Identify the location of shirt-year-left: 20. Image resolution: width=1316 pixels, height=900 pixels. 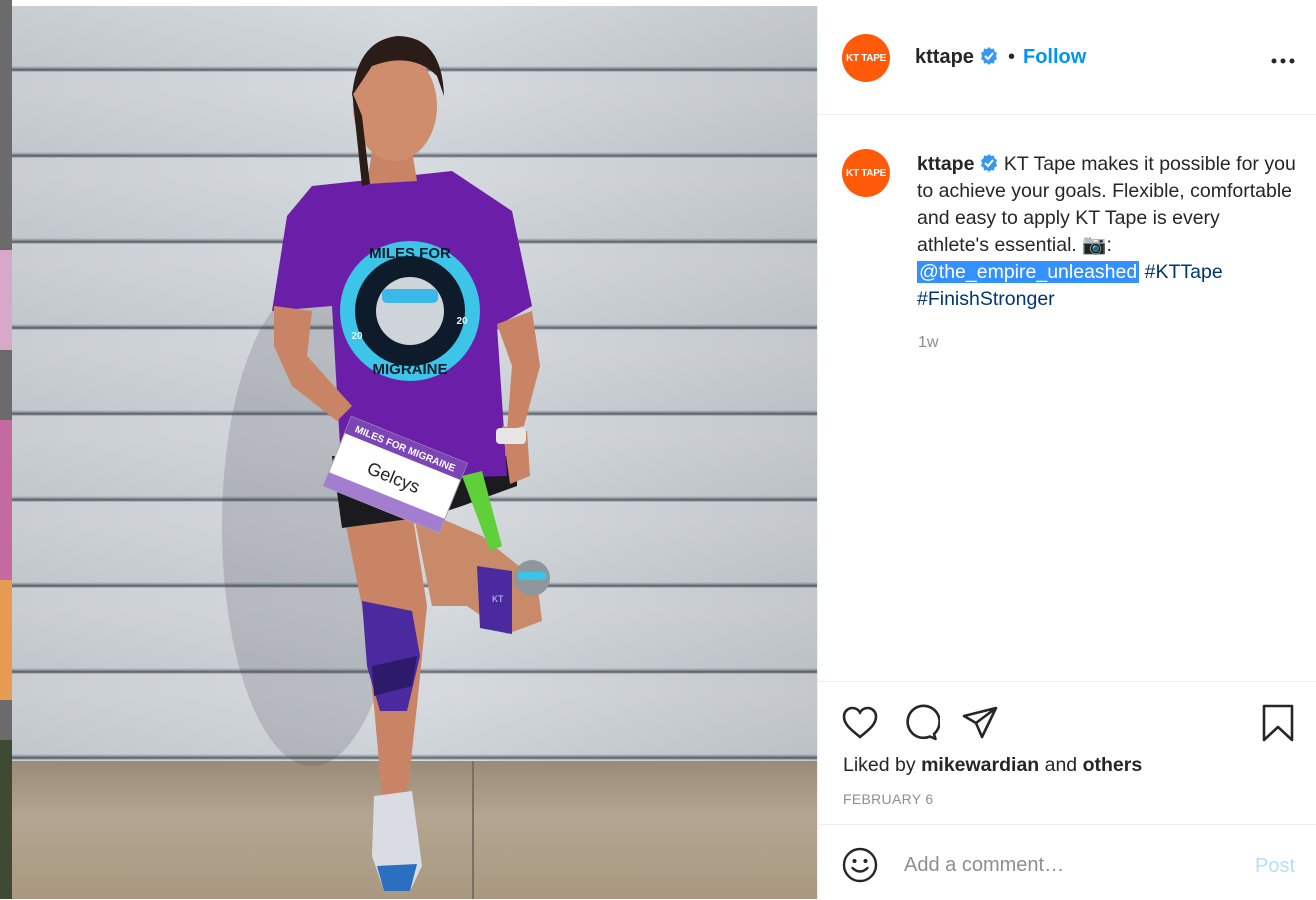
(357, 336).